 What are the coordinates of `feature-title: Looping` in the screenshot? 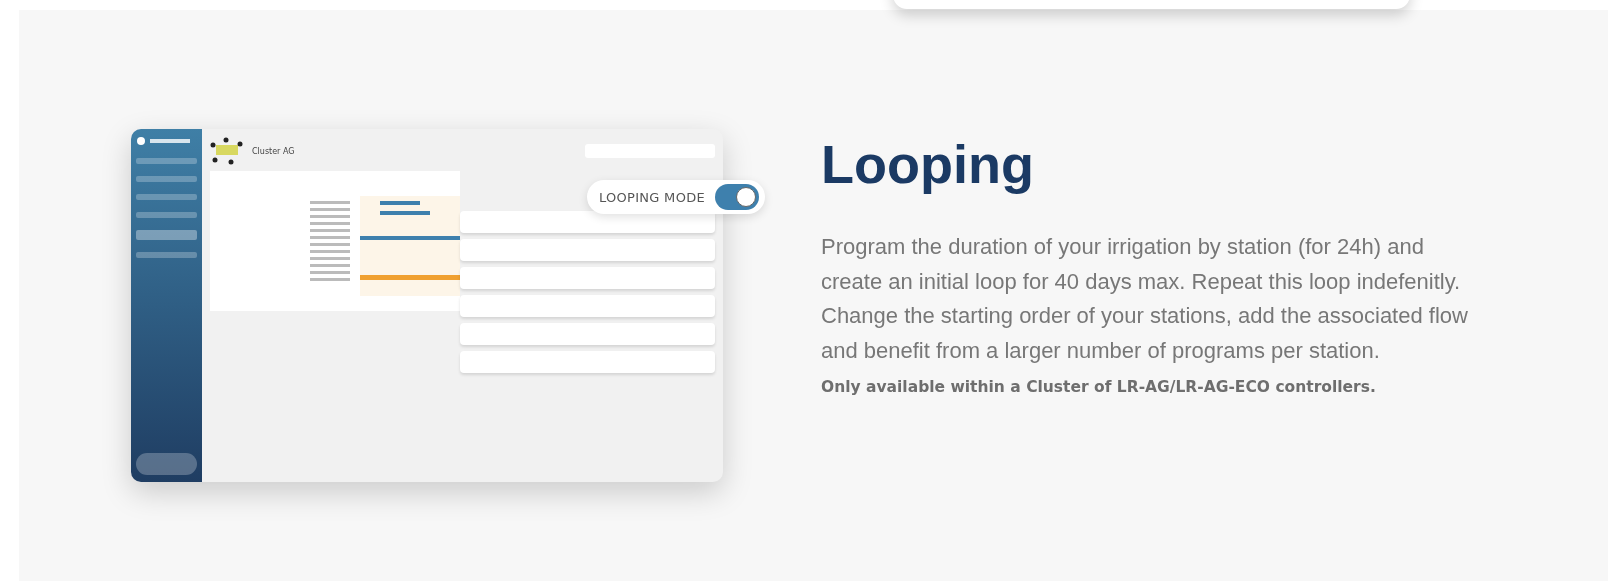 It's located at (928, 165).